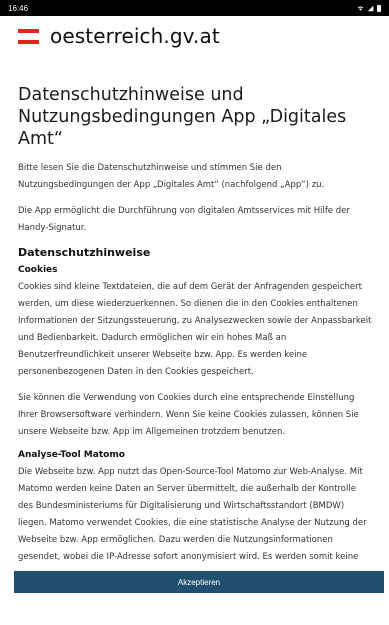  What do you see at coordinates (71, 455) in the screenshot?
I see `matomo-heading: Analyse-Tool Matomo` at bounding box center [71, 455].